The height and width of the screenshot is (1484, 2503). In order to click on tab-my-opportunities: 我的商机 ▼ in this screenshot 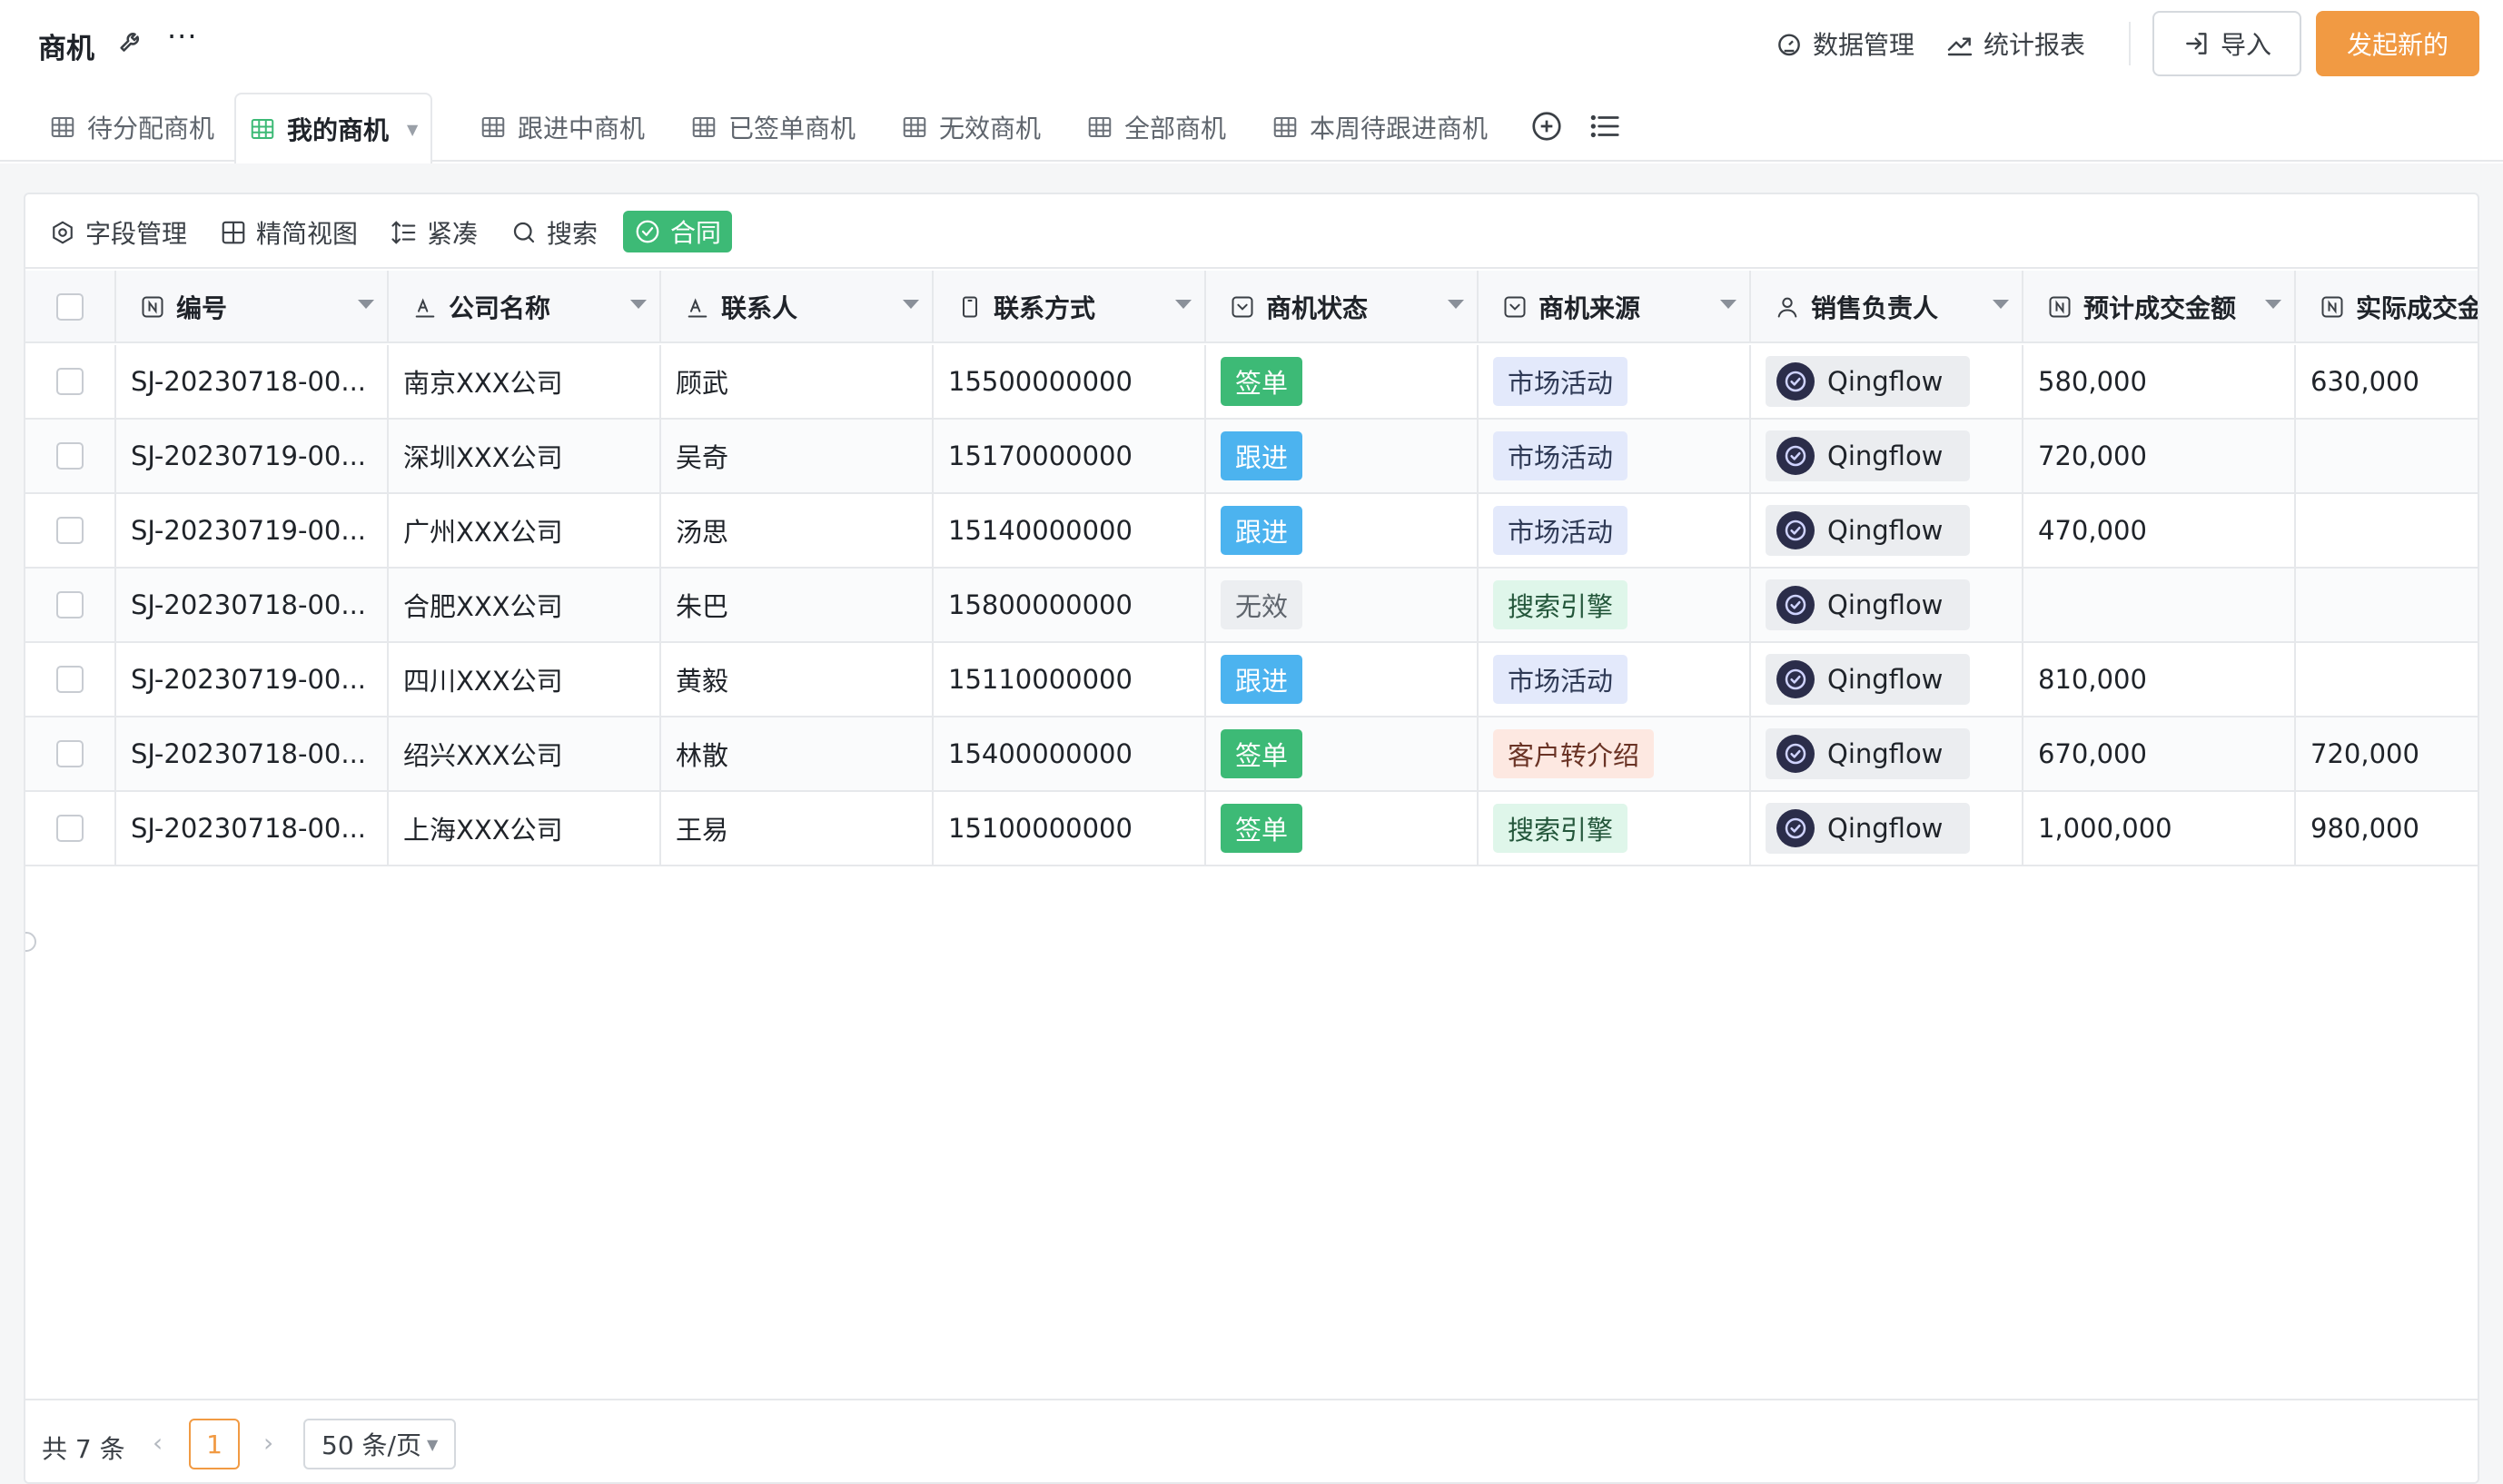, I will do `click(333, 129)`.